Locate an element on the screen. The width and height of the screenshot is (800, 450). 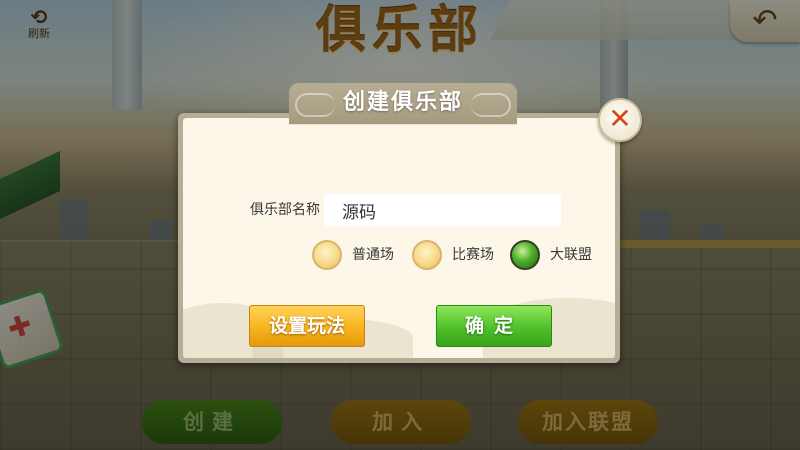
radio-alliance-label: 大联盟 is located at coordinates (571, 255).